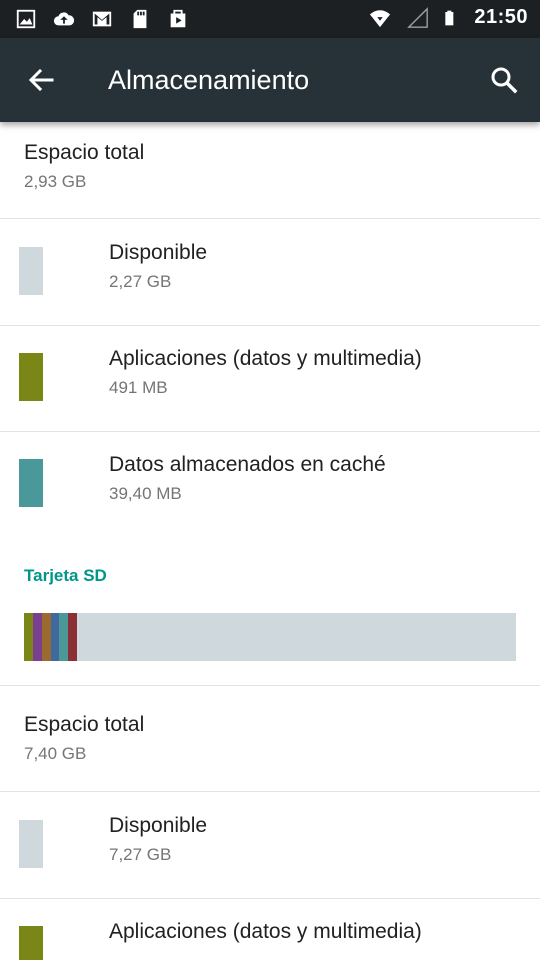 This screenshot has width=540, height=960. I want to click on sd-storage-item-apps: Aplicaciones (datos y multimedia), so click(270, 929).